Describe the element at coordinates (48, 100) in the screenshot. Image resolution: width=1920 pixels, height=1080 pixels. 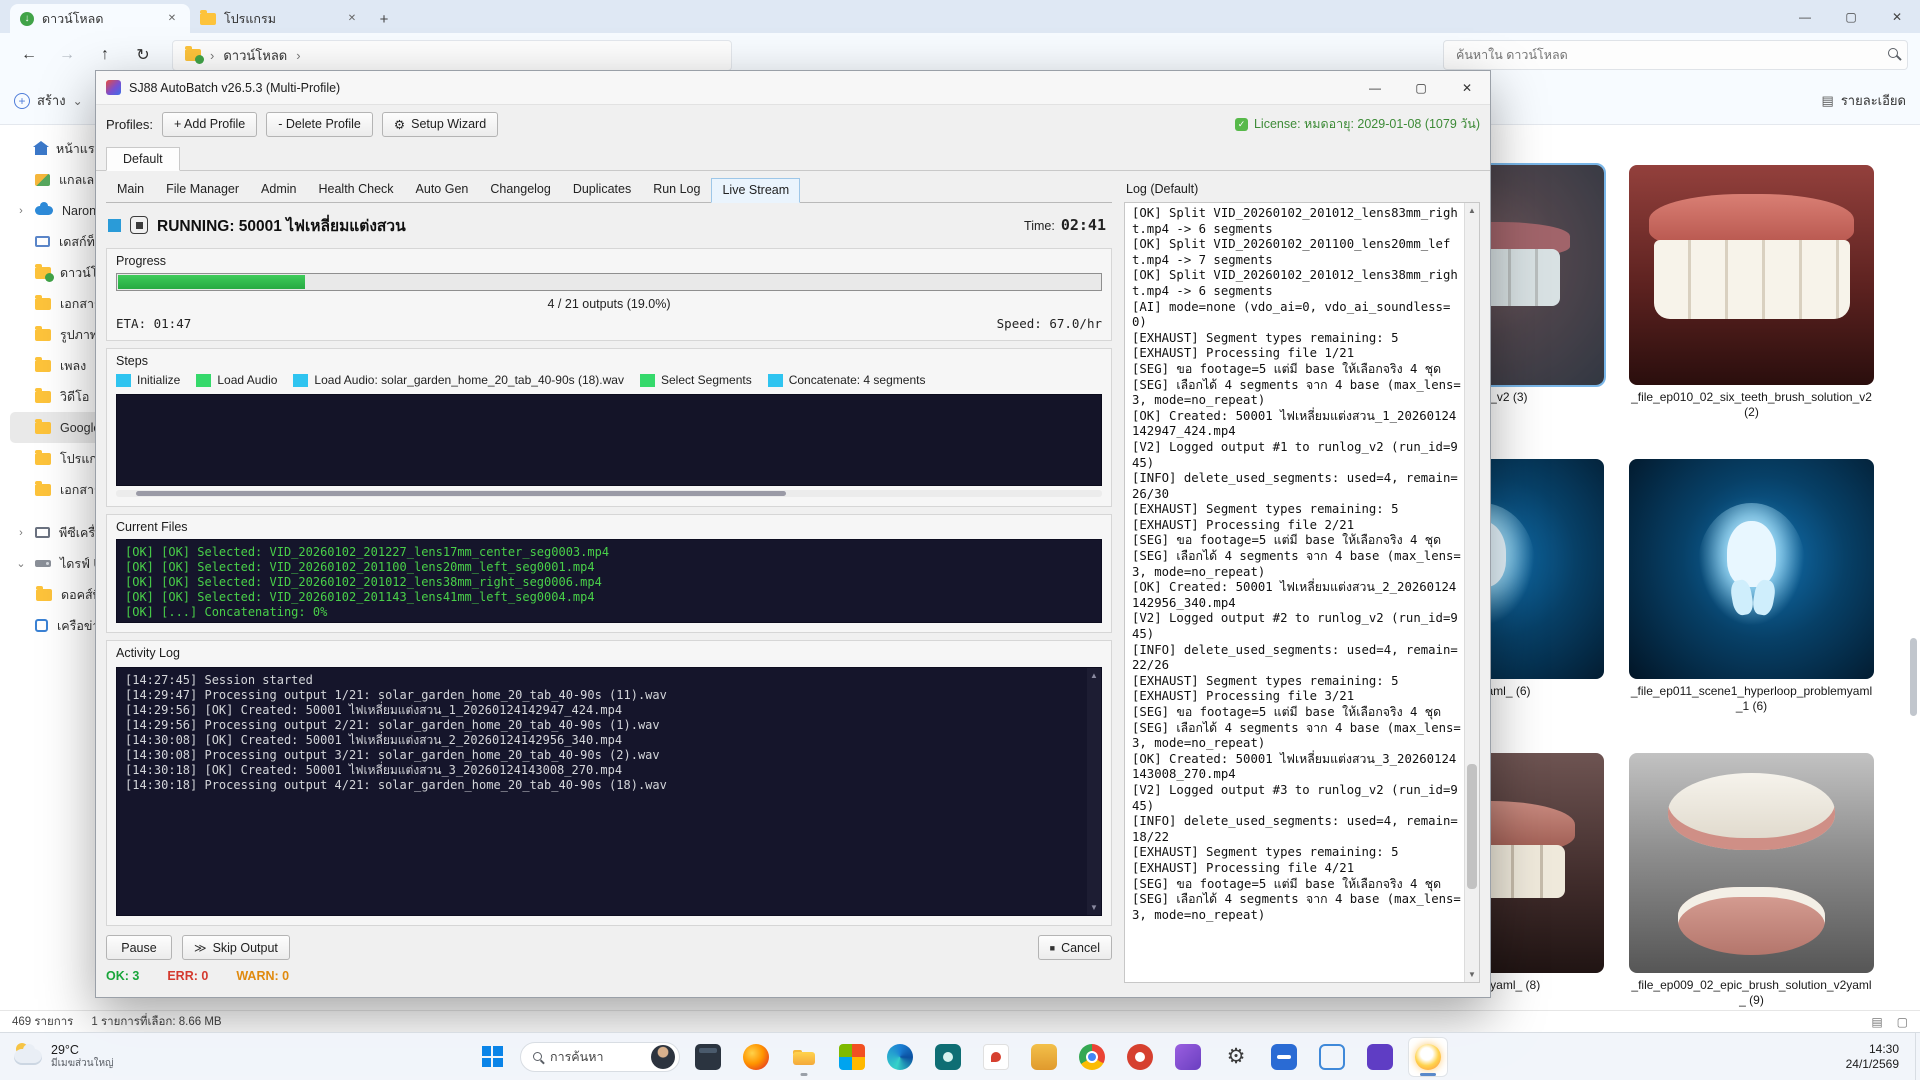
I see `new-button: + สร้าง ⌄` at that location.